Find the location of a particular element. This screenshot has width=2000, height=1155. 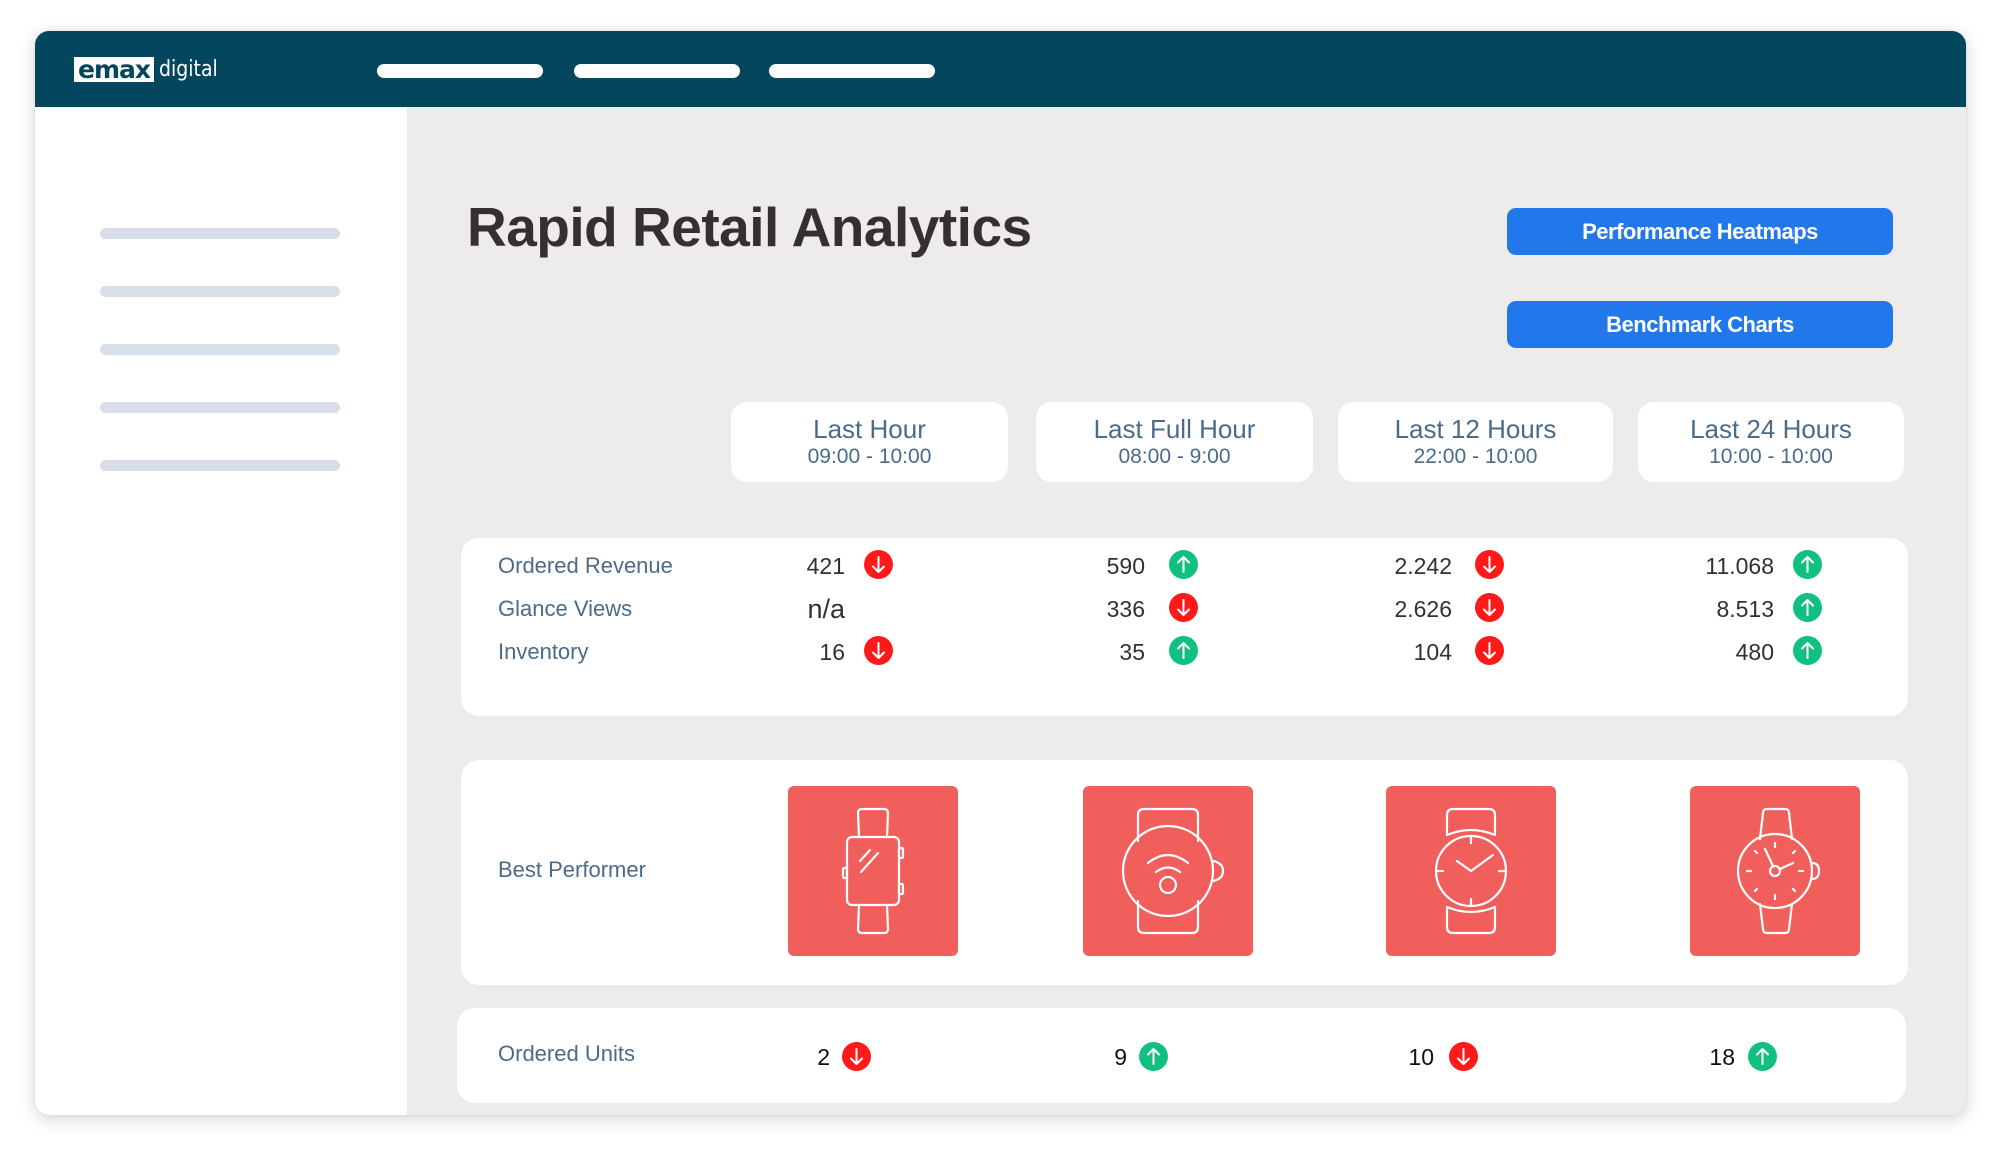

period-tab-last-24-hours: Last 24 Hours 10:00 - 10:00 is located at coordinates (1771, 442).